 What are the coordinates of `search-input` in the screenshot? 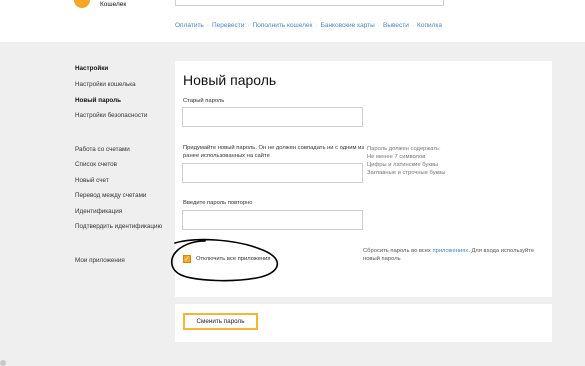 It's located at (309, 3).